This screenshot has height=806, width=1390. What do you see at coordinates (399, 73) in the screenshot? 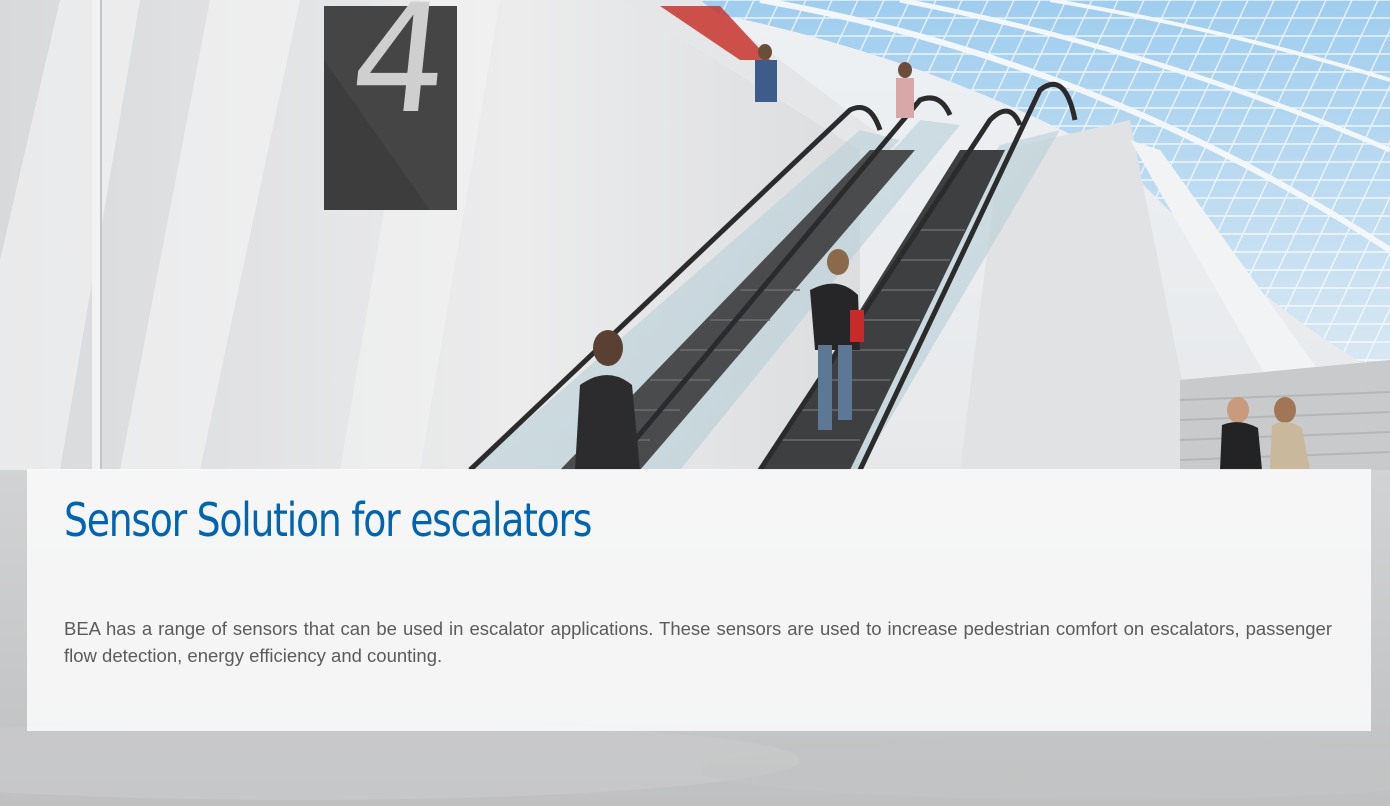
I see `floor-sign-number: 4` at bounding box center [399, 73].